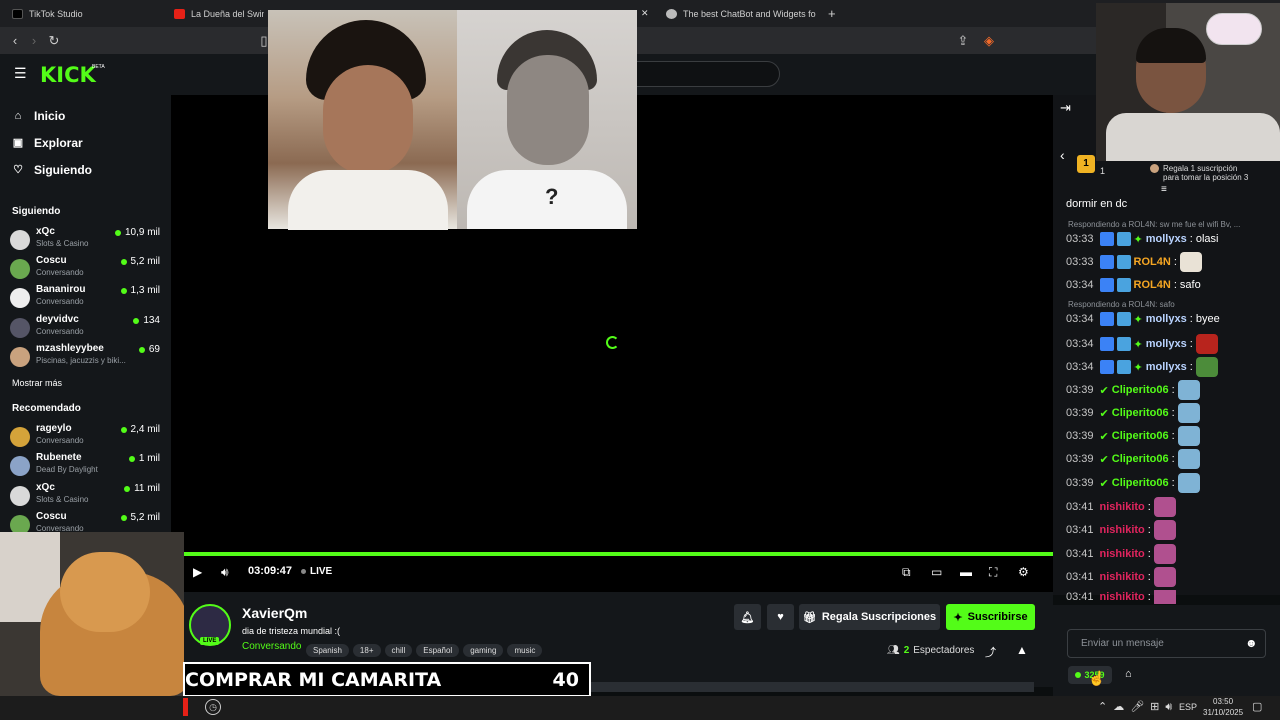 Image resolution: width=1280 pixels, height=720 pixels. What do you see at coordinates (366, 650) in the screenshot?
I see `tag: 18+` at bounding box center [366, 650].